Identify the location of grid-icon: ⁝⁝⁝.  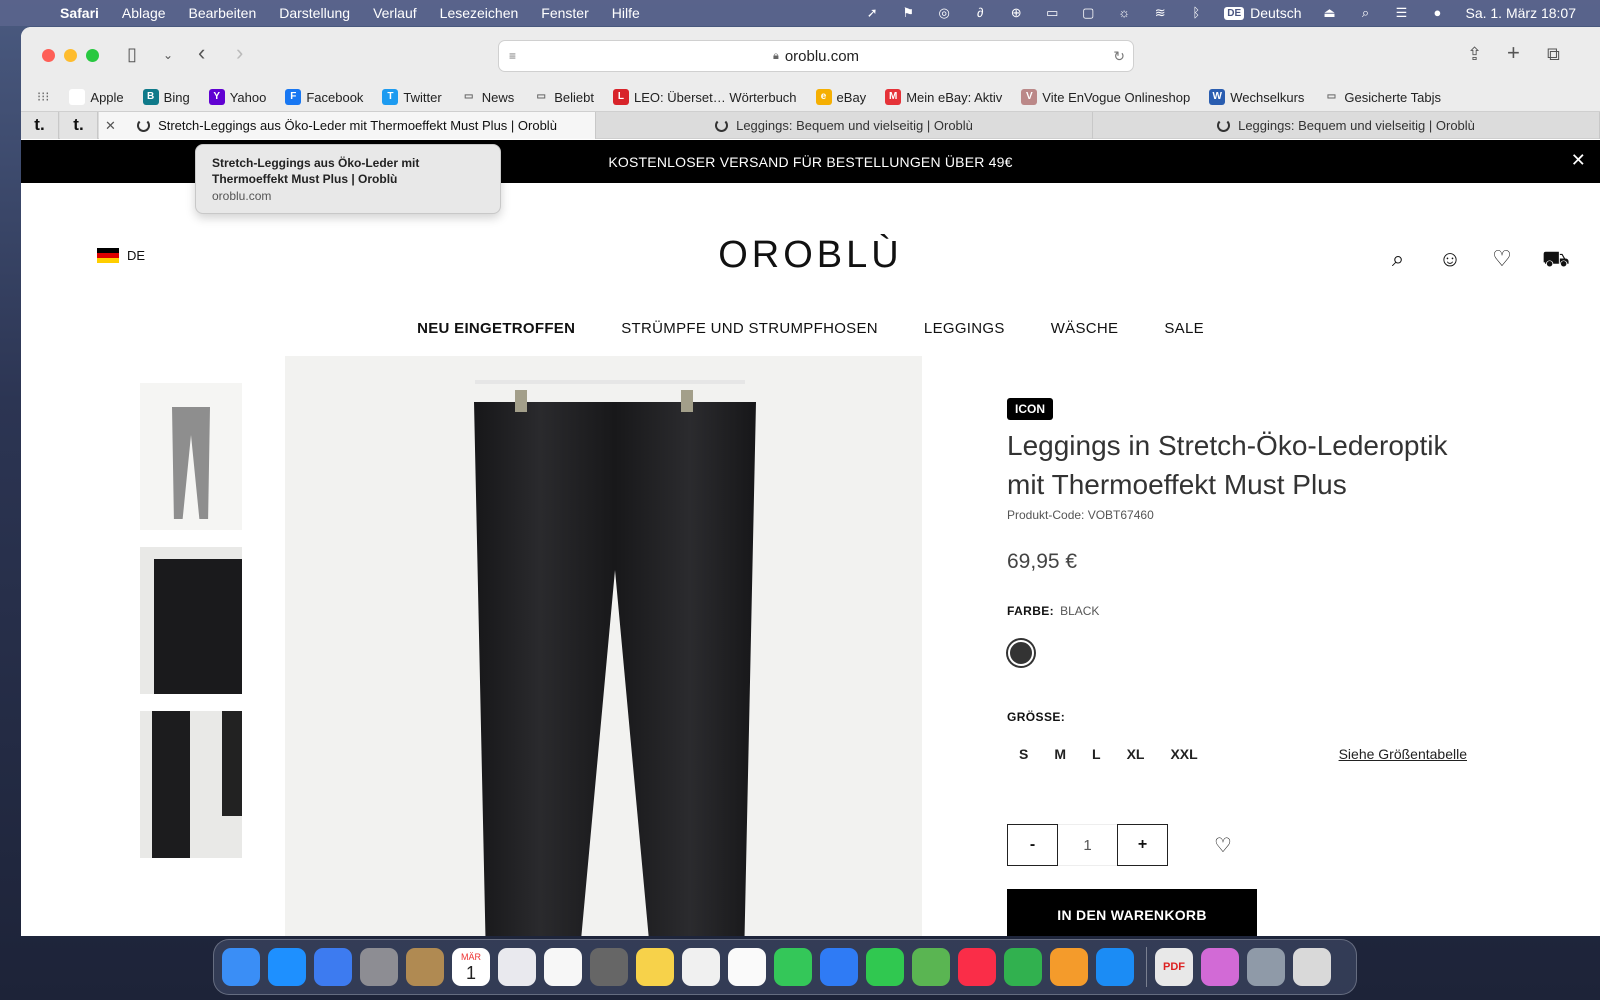
(43, 97).